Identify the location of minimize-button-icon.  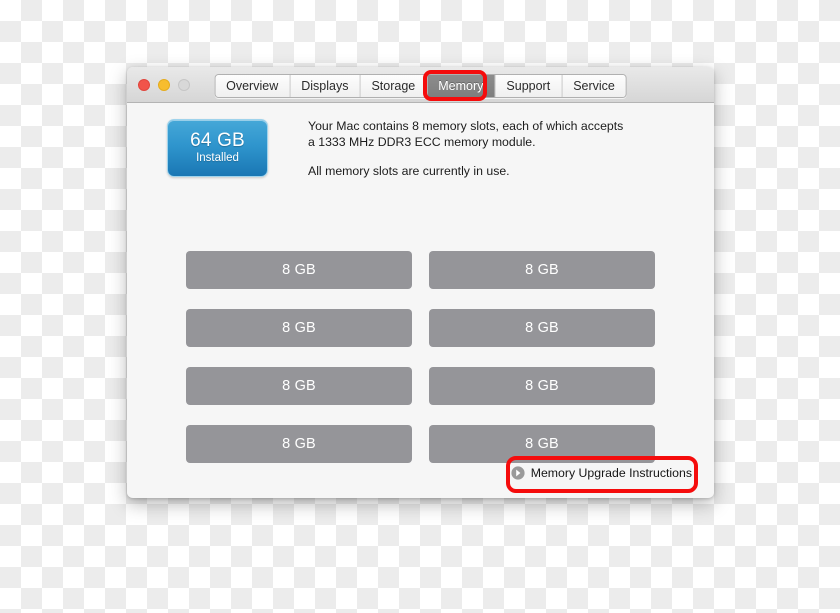
(164, 85).